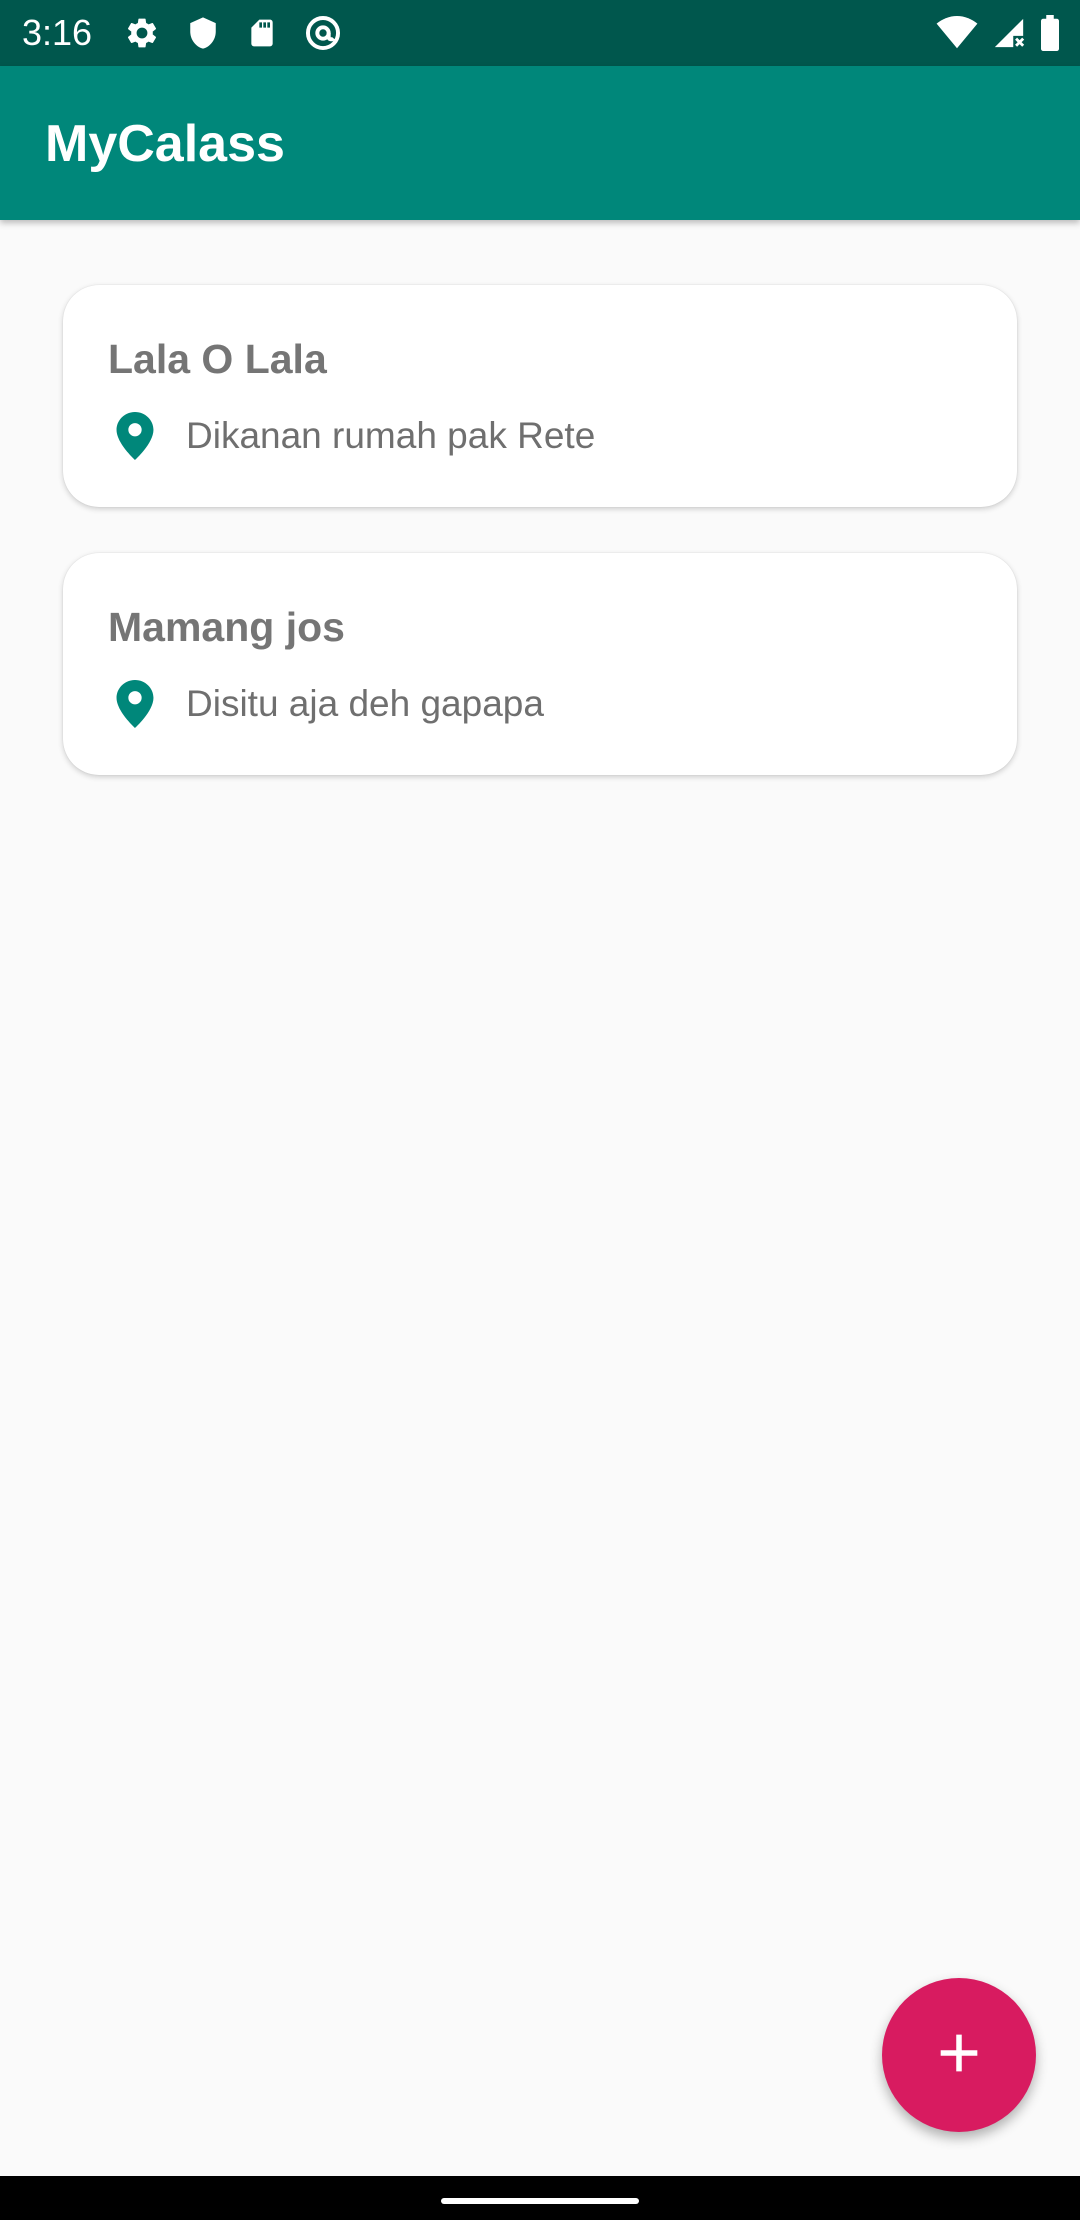  I want to click on status-time: 3:16, so click(57, 32).